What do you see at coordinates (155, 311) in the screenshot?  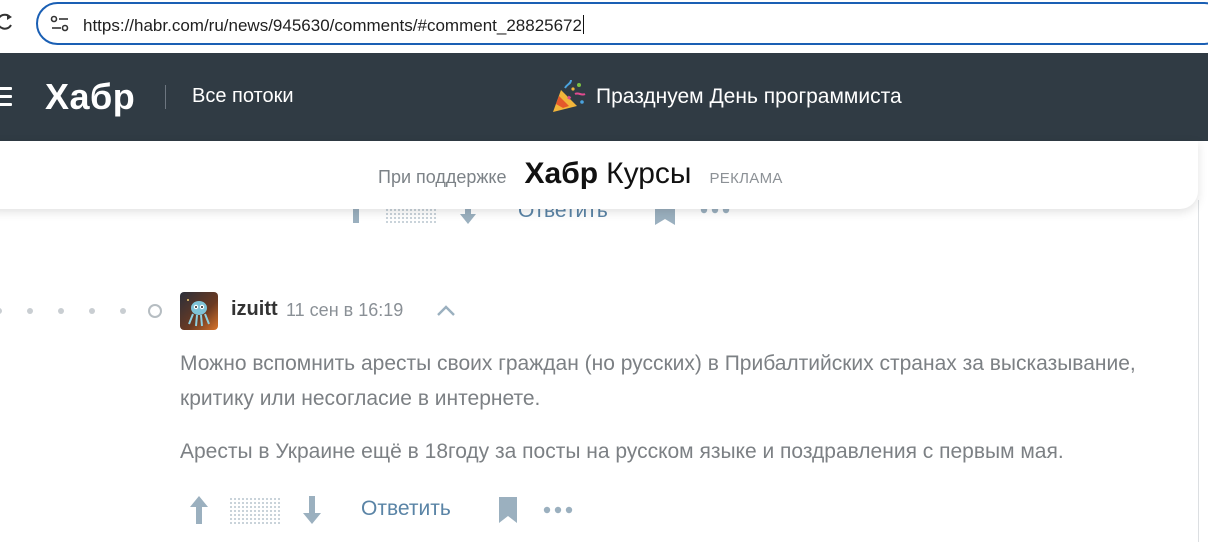 I see `thread-current-ring` at bounding box center [155, 311].